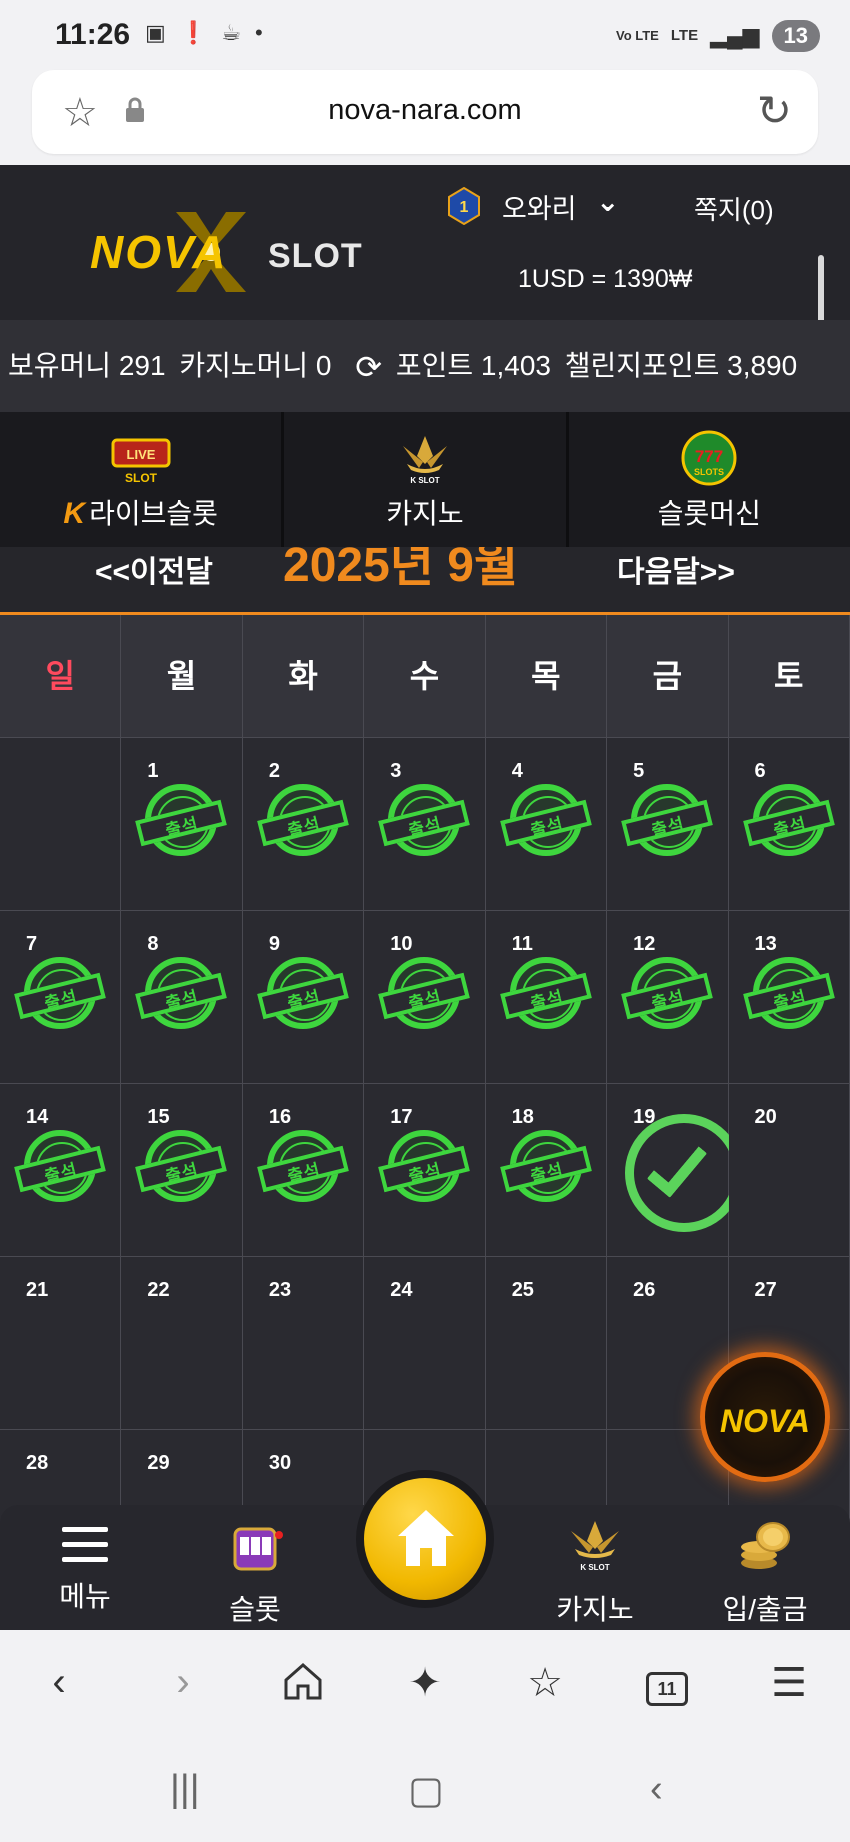  I want to click on calendar-day-cell: 8 출석, so click(182, 997).